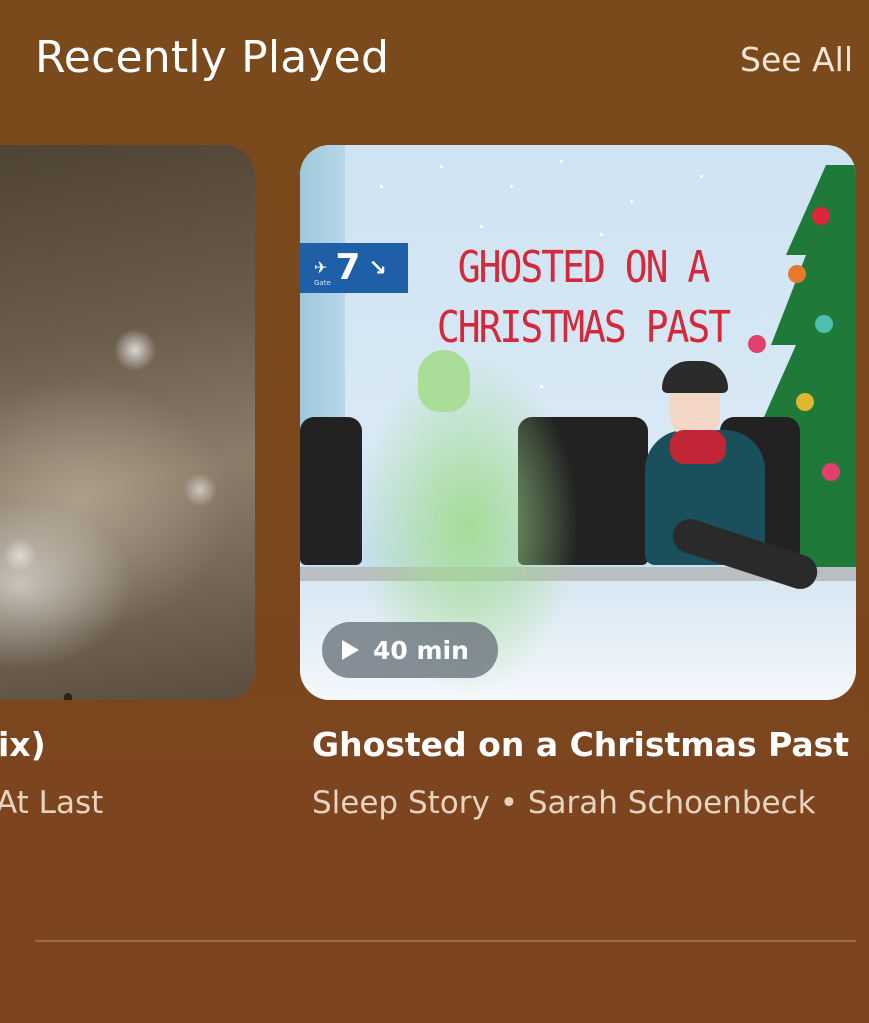 The width and height of the screenshot is (869, 1023). Describe the element at coordinates (444, 381) in the screenshot. I see `ghost-head` at that location.